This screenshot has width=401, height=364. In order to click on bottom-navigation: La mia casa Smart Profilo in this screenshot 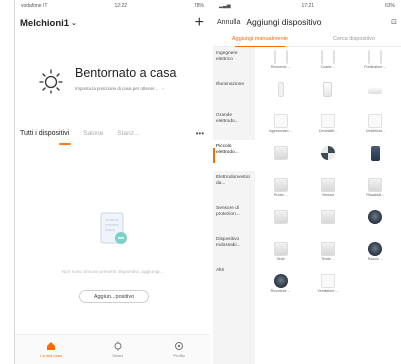, I will do `click(112, 349)`.